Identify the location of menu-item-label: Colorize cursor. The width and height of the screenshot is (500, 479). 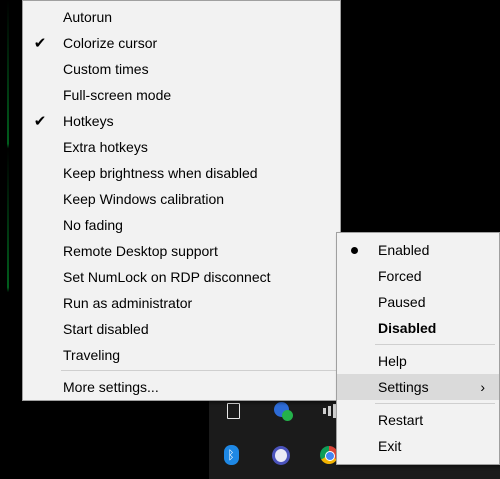
(110, 43).